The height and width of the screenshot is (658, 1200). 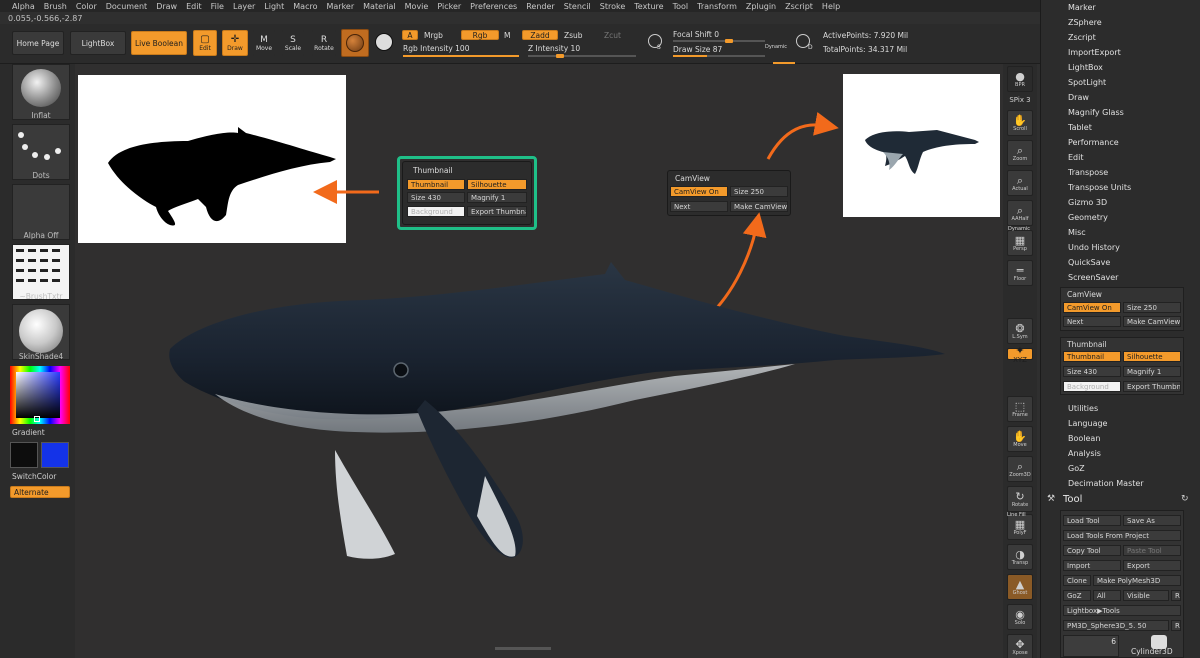 I want to click on tray-camview-next-button: Next, so click(x=1092, y=321).